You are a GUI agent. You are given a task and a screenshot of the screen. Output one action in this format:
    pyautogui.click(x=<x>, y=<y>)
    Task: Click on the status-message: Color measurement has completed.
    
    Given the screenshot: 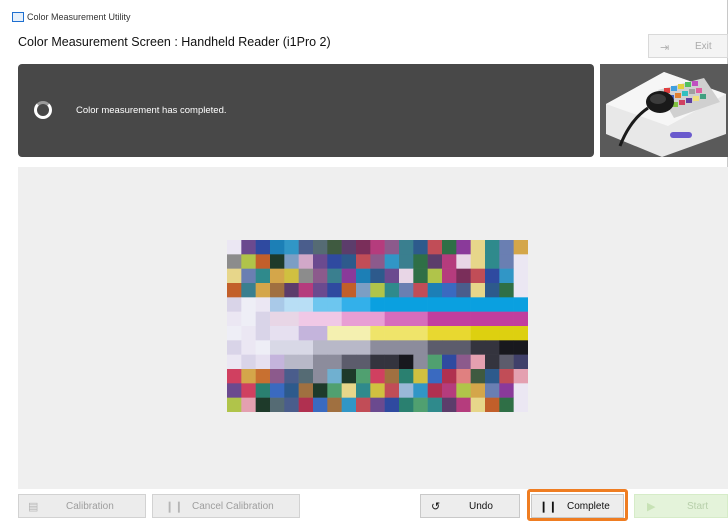 What is the action you would take?
    pyautogui.click(x=151, y=110)
    